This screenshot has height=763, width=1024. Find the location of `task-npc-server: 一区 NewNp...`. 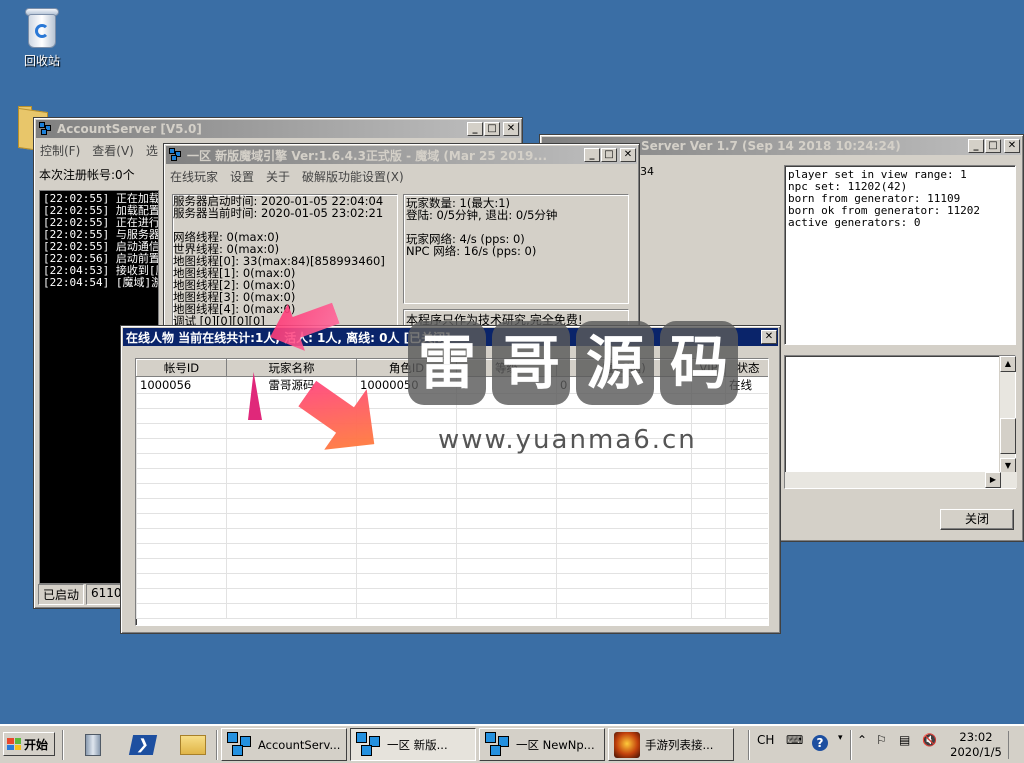

task-npc-server: 一区 NewNp... is located at coordinates (542, 744).